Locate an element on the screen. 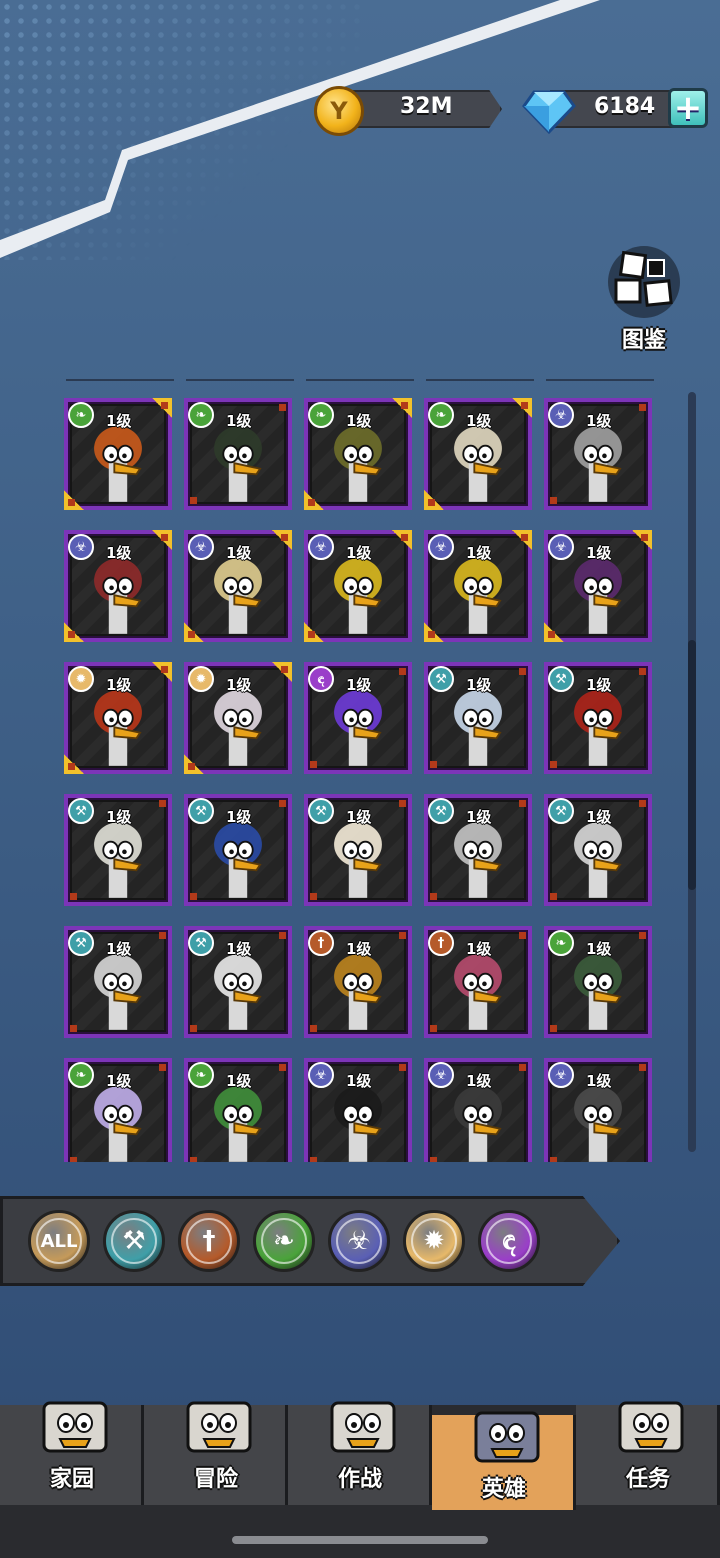 The image size is (720, 1558). coin-counter: Y 32M is located at coordinates (409, 111).